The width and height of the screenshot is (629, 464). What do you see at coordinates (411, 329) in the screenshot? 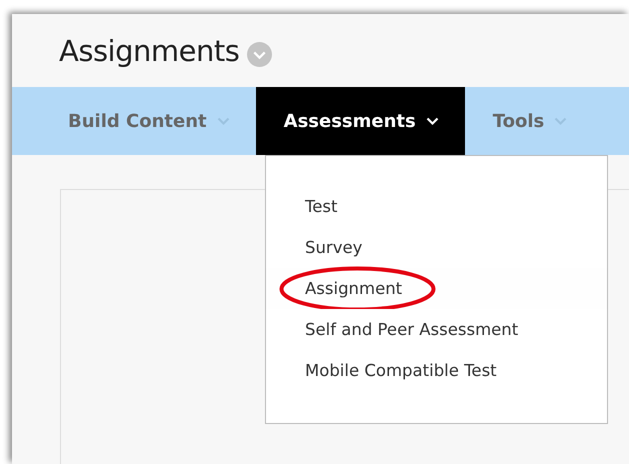
I see `menu-item: Self and Peer Assessment` at bounding box center [411, 329].